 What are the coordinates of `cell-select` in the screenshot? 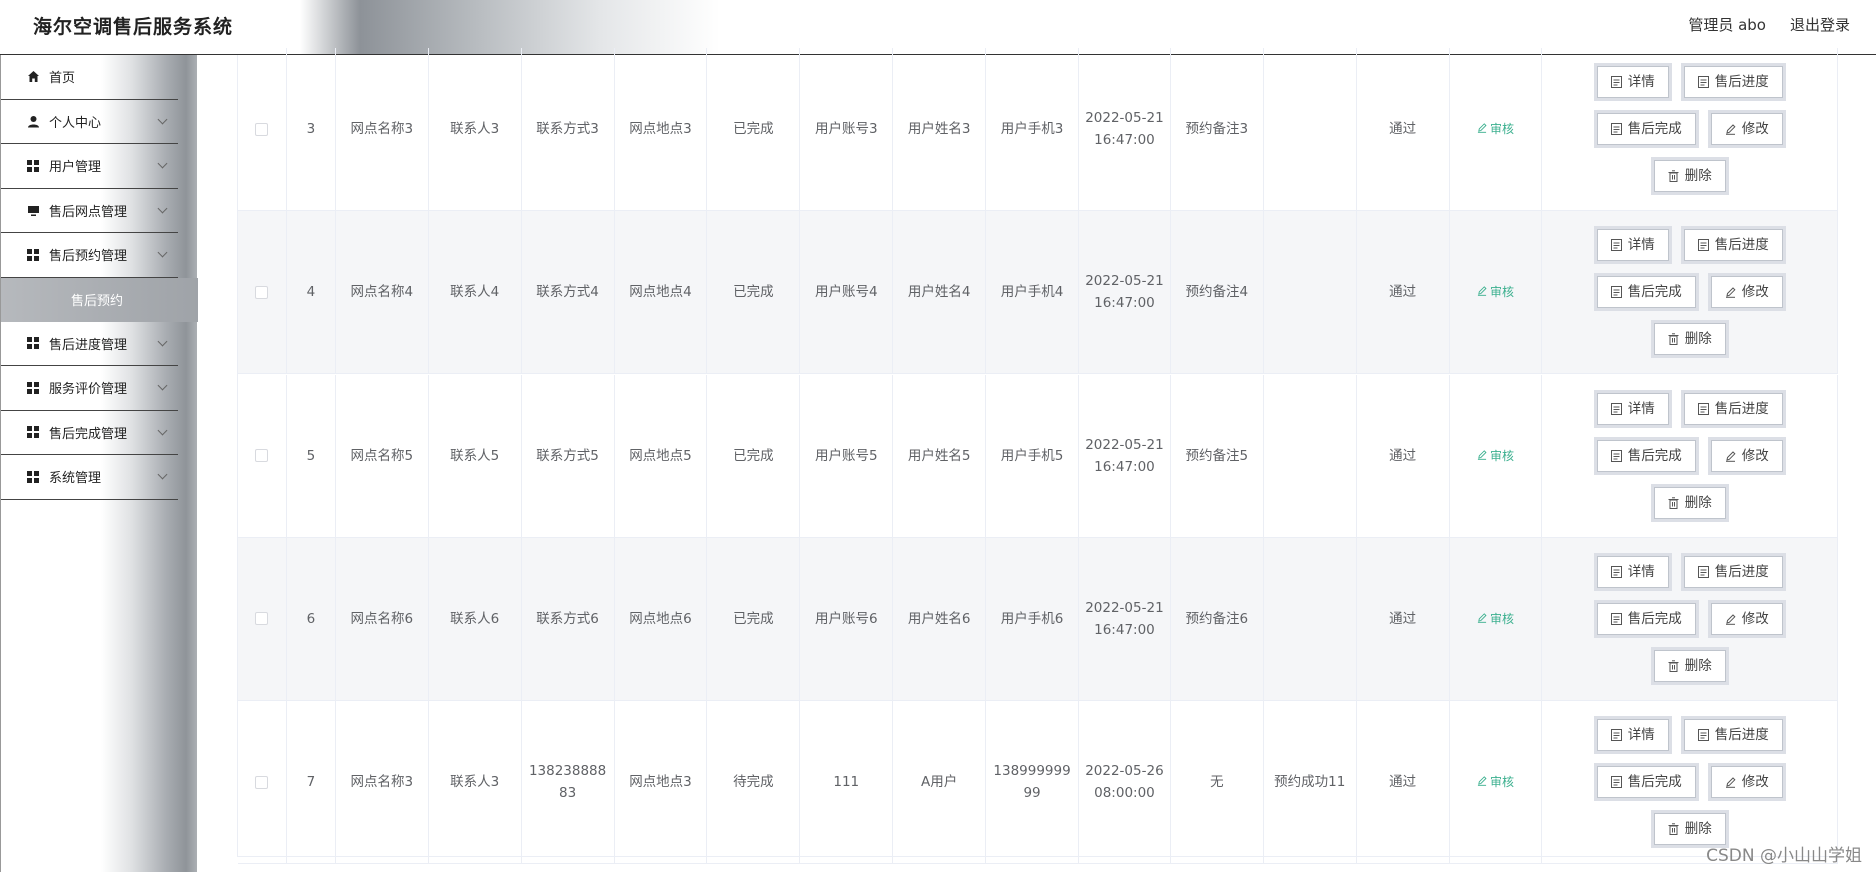 It's located at (262, 455).